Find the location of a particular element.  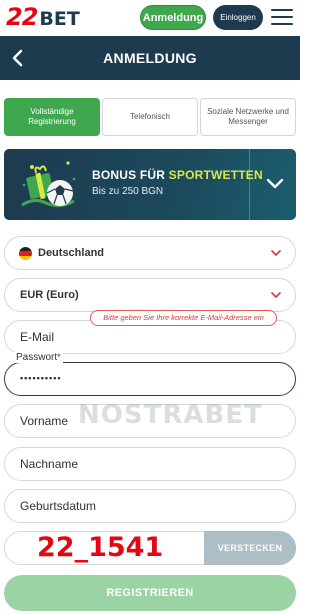

password-value: •••••••••• is located at coordinates (41, 378).